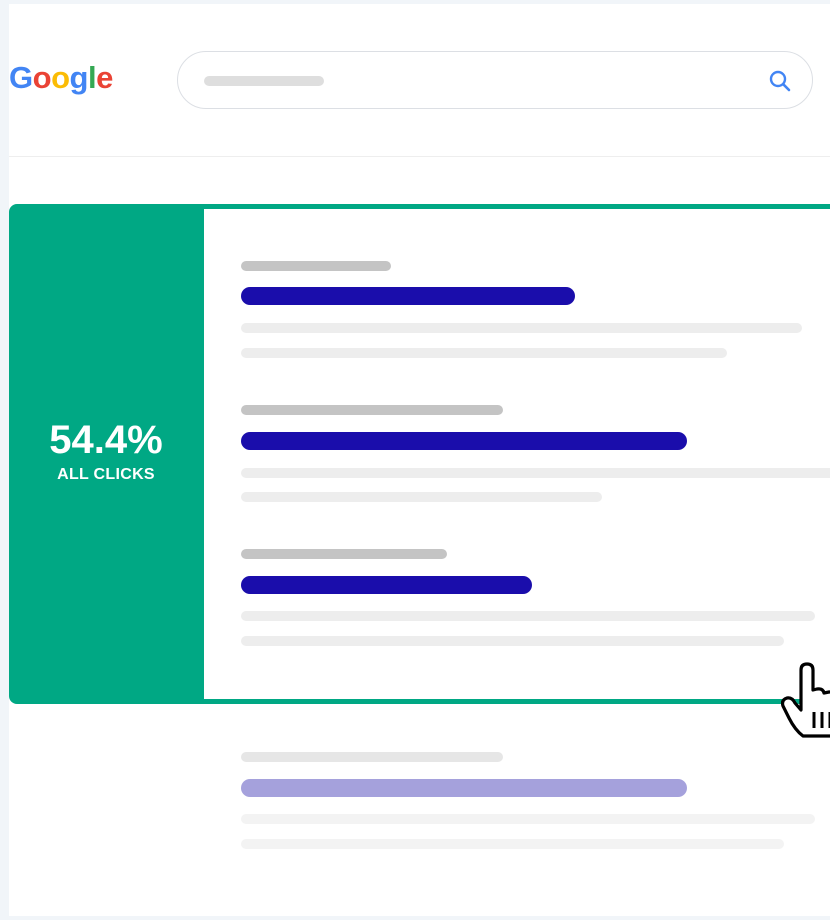 This screenshot has width=830, height=920. Describe the element at coordinates (805, 700) in the screenshot. I see `pointer-hand-icon` at that location.